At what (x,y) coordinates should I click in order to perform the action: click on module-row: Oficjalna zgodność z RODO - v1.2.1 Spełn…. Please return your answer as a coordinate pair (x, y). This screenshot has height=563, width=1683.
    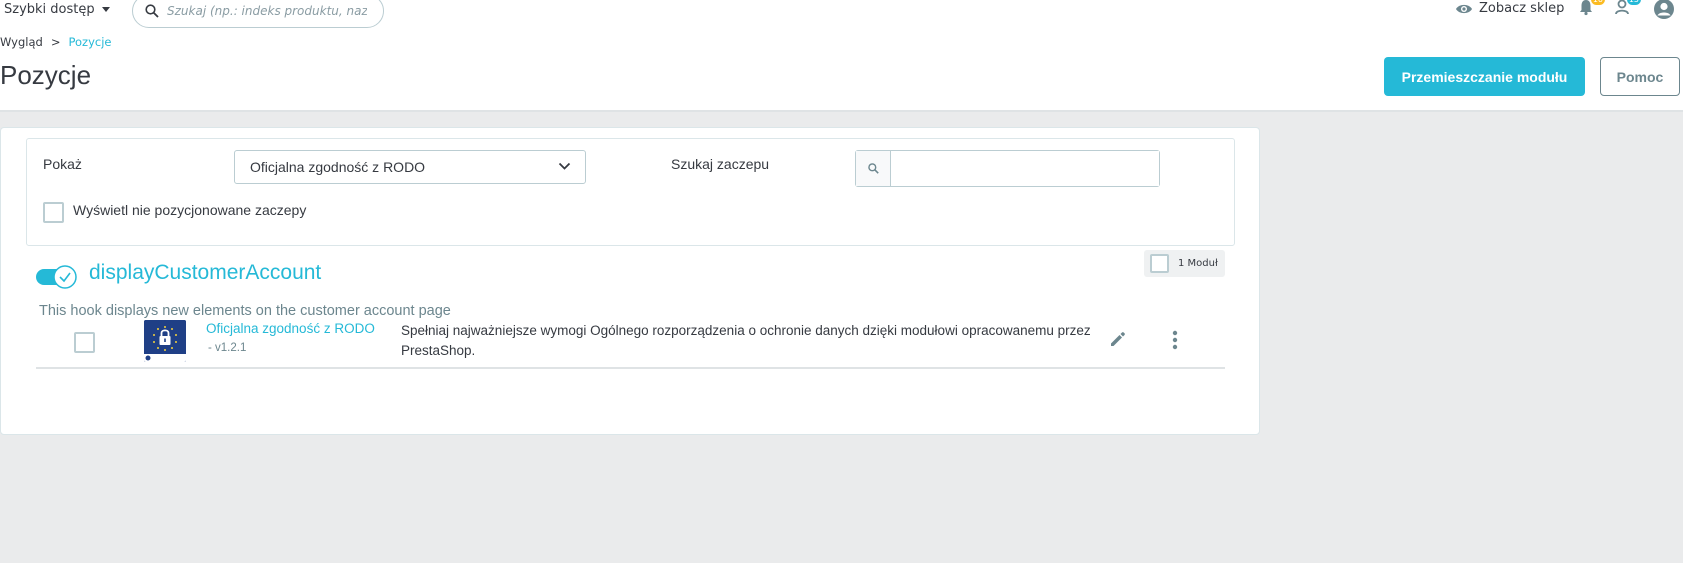
    Looking at the image, I should click on (630, 341).